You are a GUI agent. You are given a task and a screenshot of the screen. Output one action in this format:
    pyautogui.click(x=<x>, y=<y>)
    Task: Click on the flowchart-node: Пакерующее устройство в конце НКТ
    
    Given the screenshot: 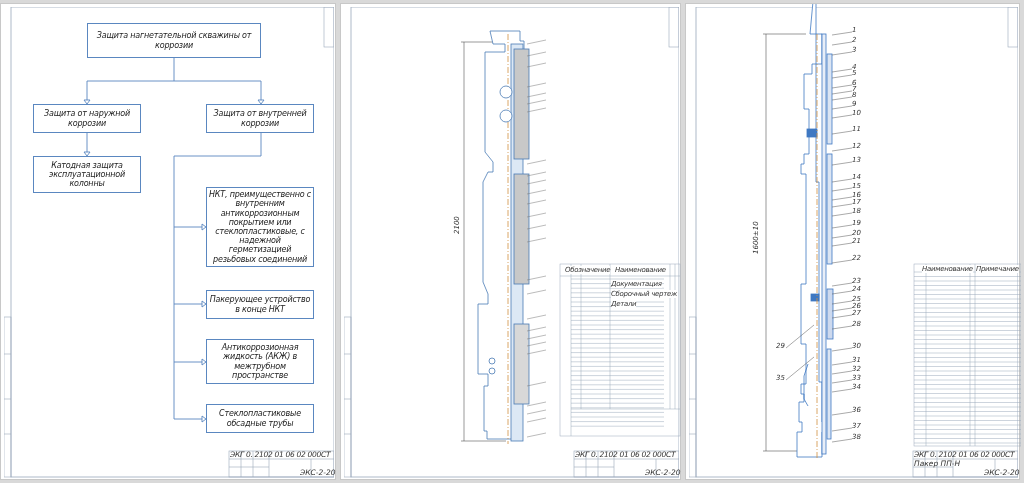 What is the action you would take?
    pyautogui.click(x=260, y=304)
    